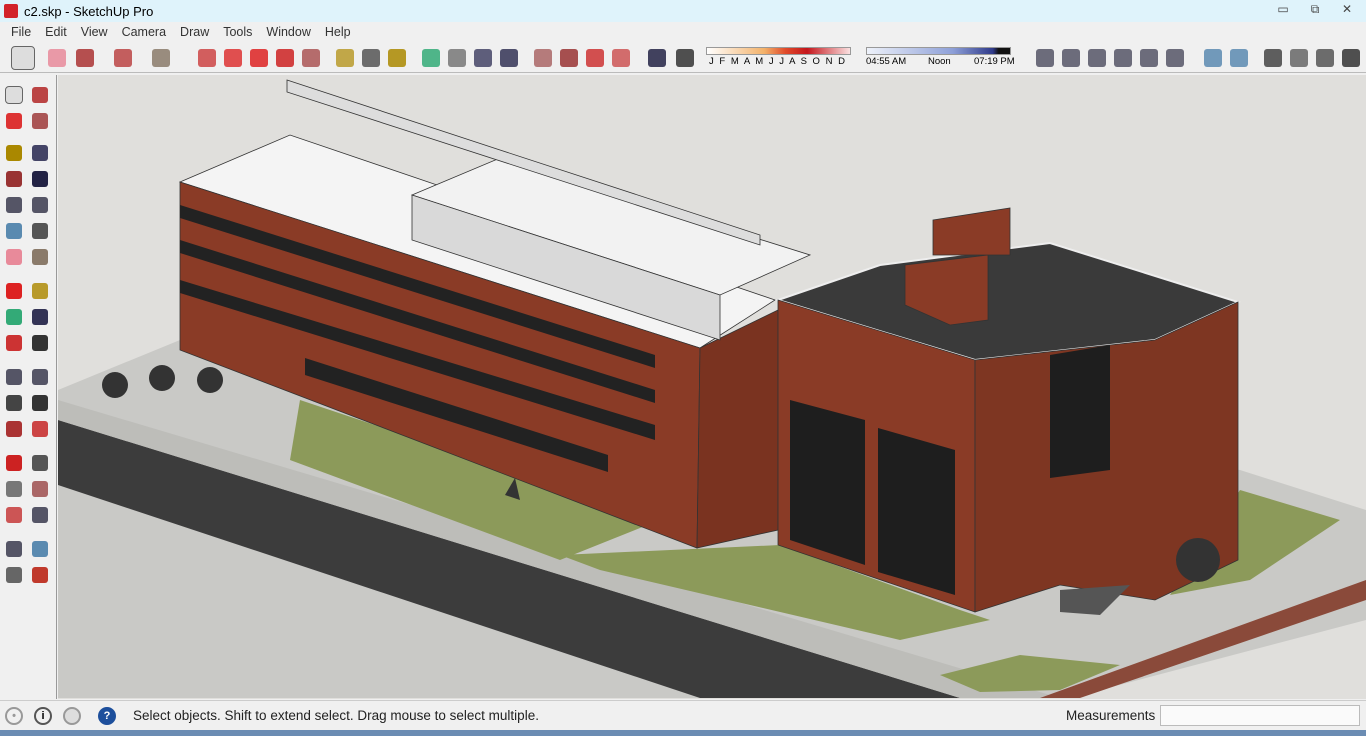 This screenshot has height=736, width=1366. Describe the element at coordinates (40, 343) in the screenshot. I see `offset-icon` at that location.